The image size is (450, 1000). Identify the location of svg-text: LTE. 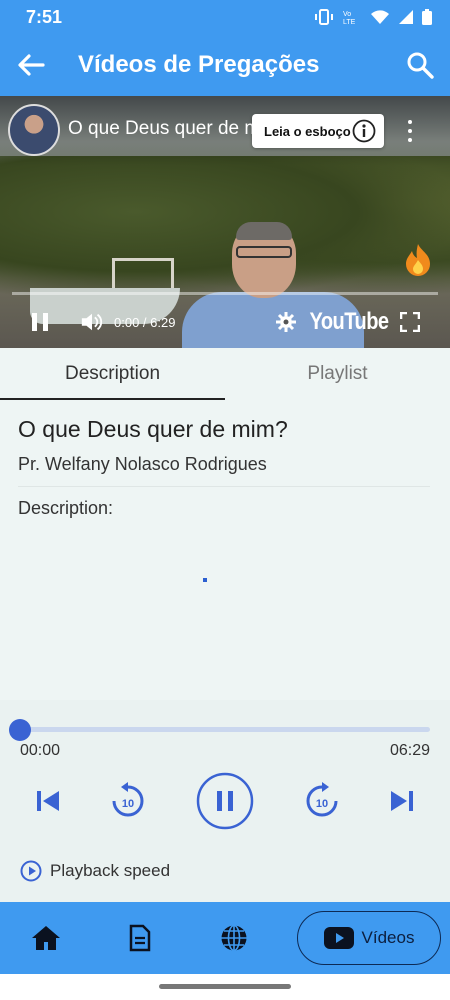
(349, 22).